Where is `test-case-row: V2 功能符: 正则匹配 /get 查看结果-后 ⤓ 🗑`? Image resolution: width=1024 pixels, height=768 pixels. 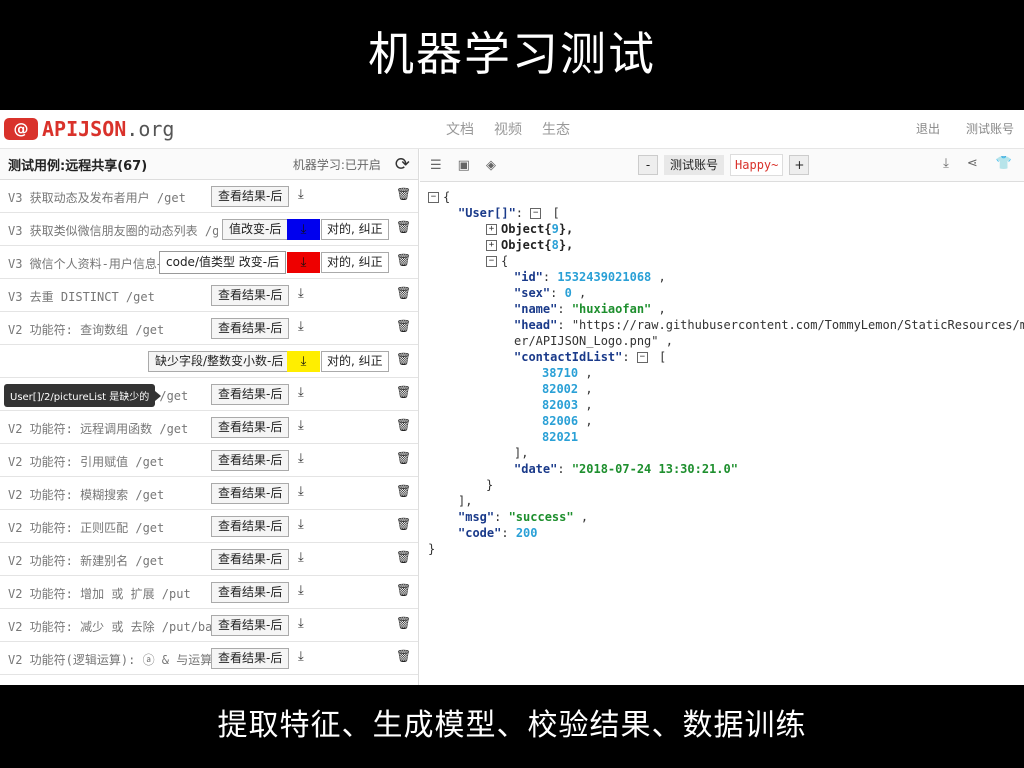
test-case-row: V2 功能符: 正则匹配 /get 查看结果-后 ⤓ 🗑 is located at coordinates (209, 526).